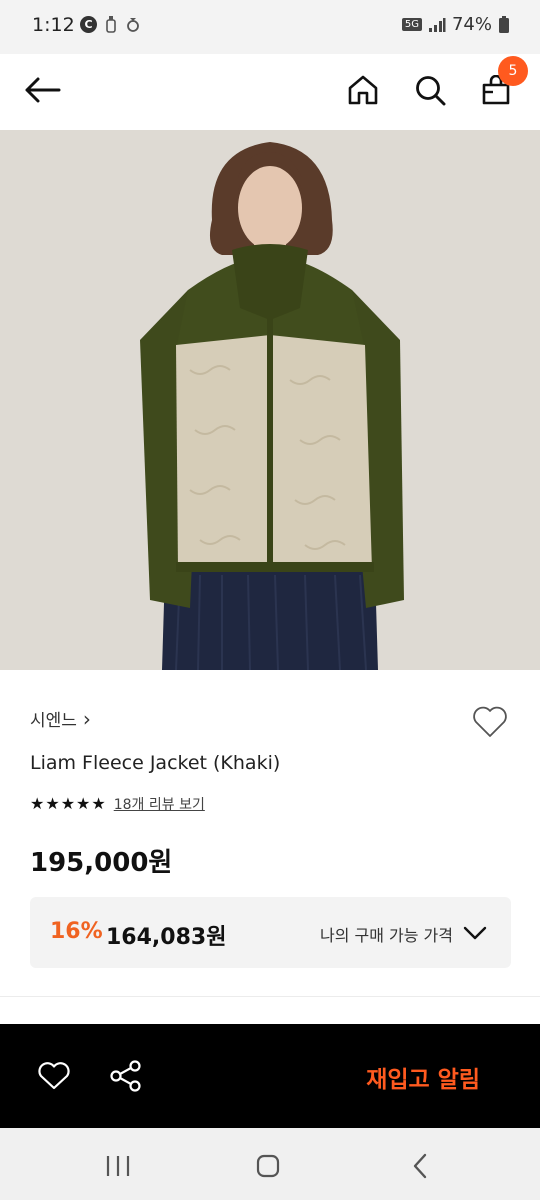 The height and width of the screenshot is (1200, 540). What do you see at coordinates (270, 932) in the screenshot?
I see `discount-box: 16% 164,083원 나의 구매 가능 가격` at bounding box center [270, 932].